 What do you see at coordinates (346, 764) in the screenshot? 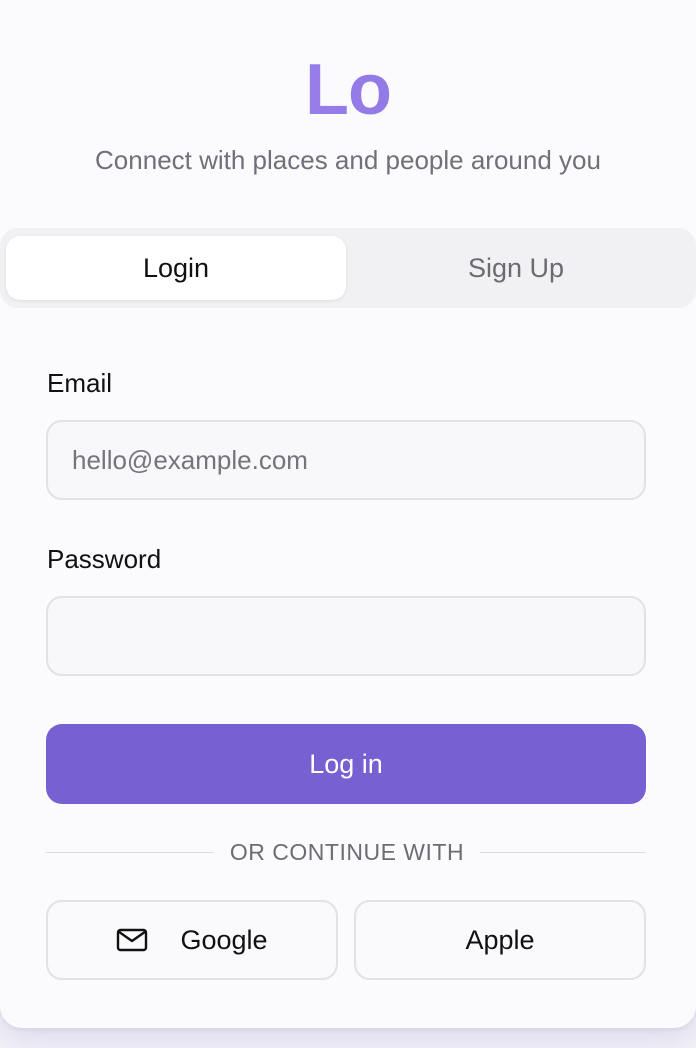
I see `login-button: Log in` at bounding box center [346, 764].